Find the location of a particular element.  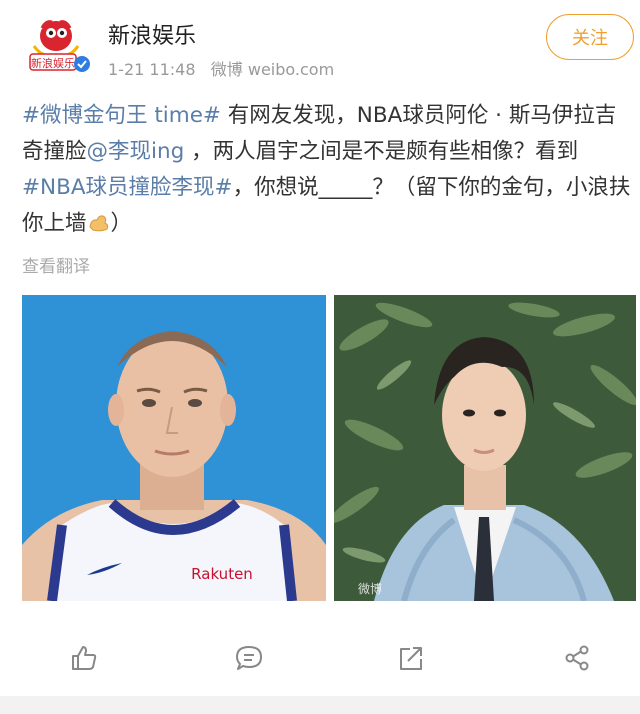

hashtag-weibo-golden-quote: #微博金句王 time# is located at coordinates (121, 115).